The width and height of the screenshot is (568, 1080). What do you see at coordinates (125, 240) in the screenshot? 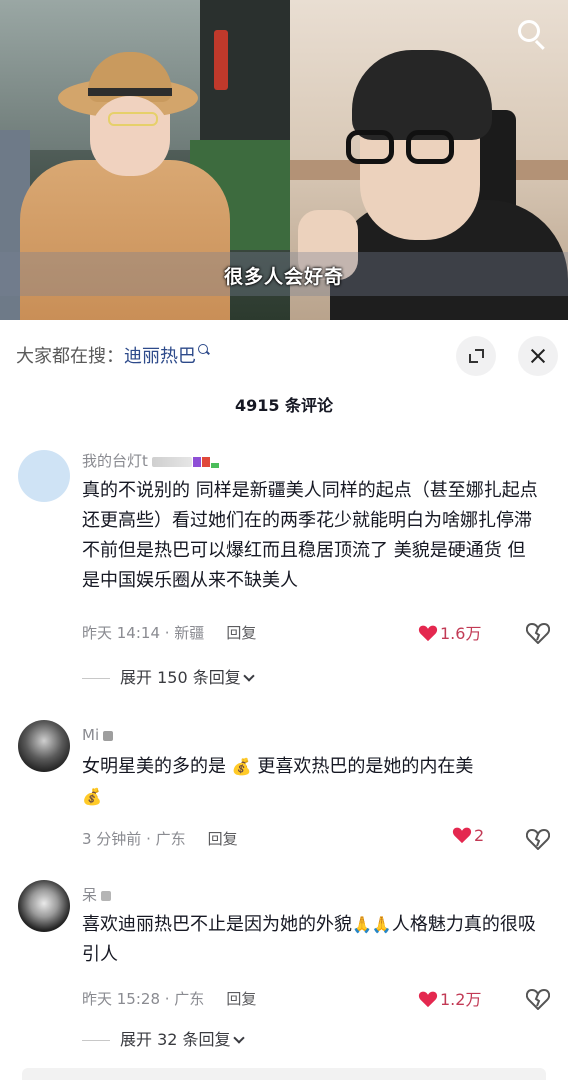
I see `woman-left-body` at bounding box center [125, 240].